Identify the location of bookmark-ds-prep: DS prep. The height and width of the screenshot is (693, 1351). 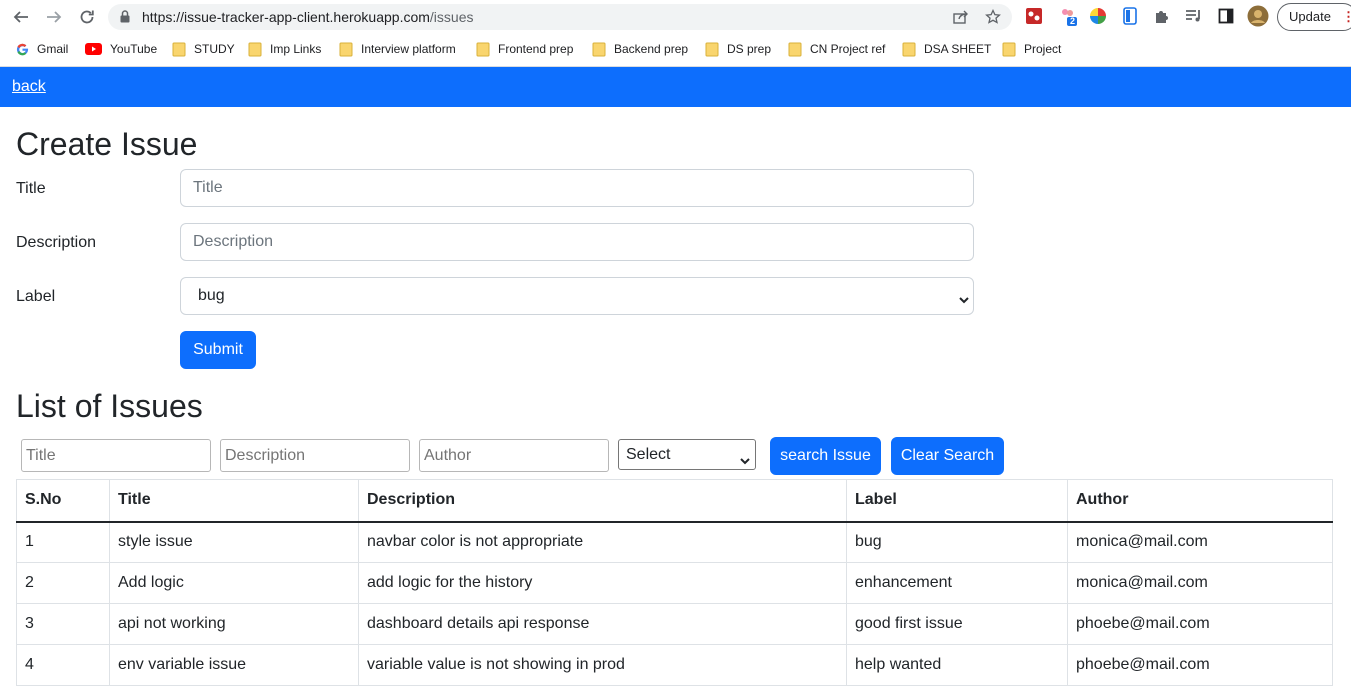
(738, 49).